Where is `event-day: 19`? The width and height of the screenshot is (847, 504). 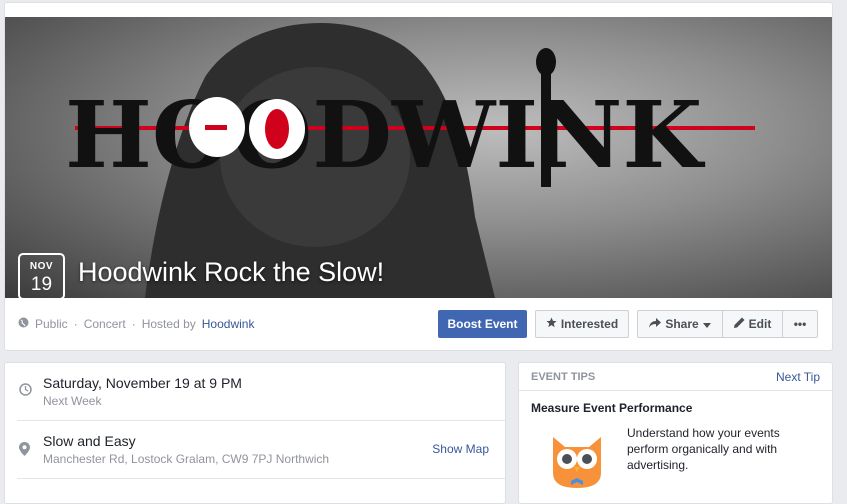
event-day: 19 is located at coordinates (41, 284).